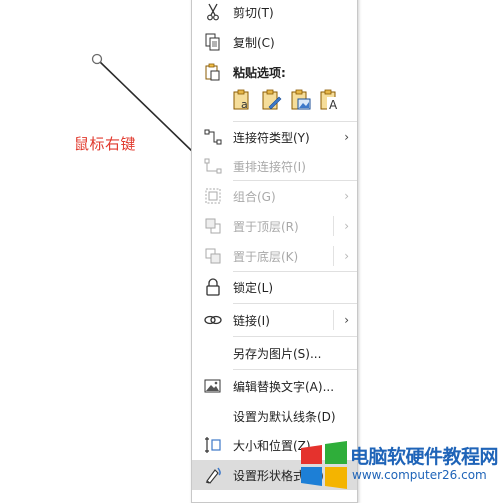 The height and width of the screenshot is (503, 502). I want to click on size-position-icon, so click(213, 445).